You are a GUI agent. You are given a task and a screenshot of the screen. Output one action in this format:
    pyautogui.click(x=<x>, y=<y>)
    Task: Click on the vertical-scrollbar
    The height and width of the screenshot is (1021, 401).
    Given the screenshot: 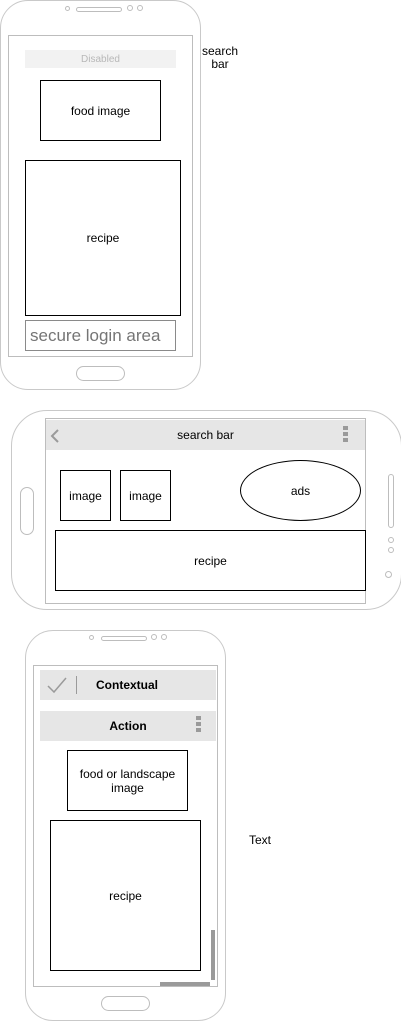 What is the action you would take?
    pyautogui.click(x=213, y=955)
    